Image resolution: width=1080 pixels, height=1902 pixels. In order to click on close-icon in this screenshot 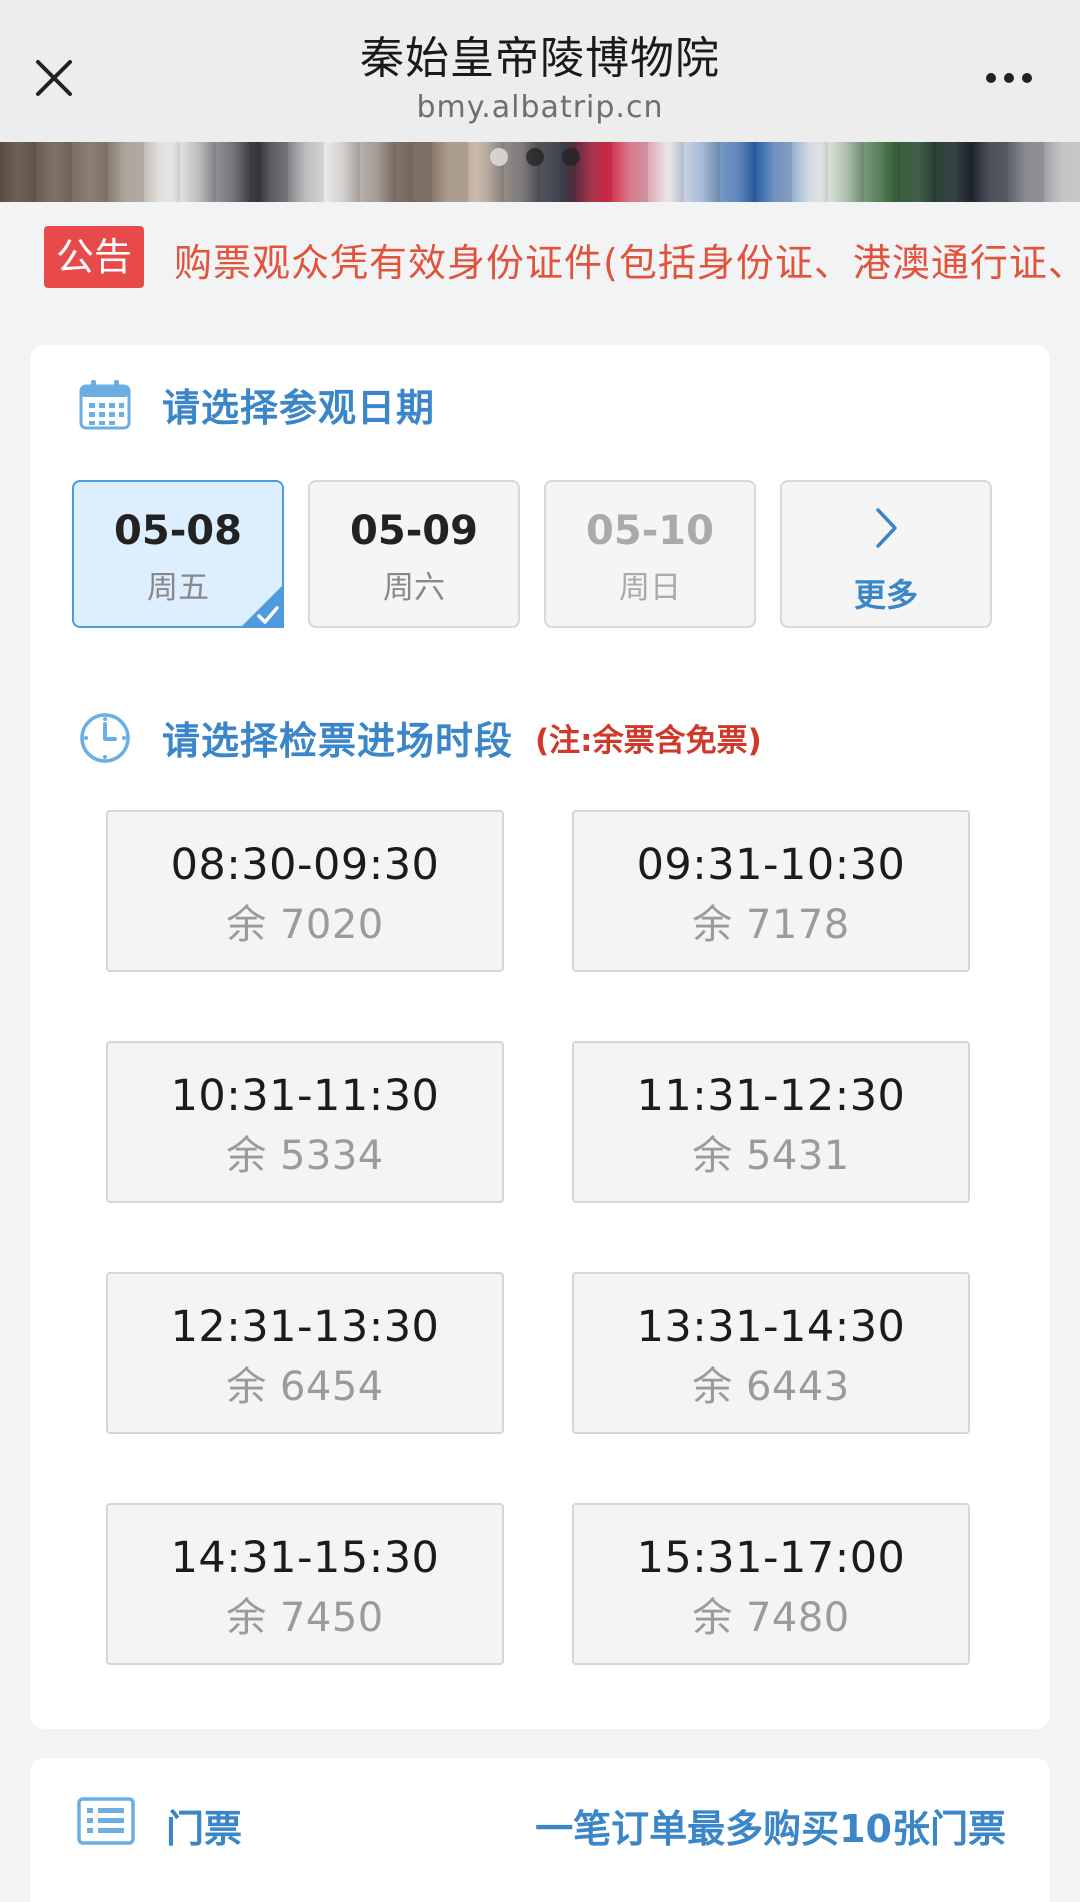, I will do `click(54, 78)`.